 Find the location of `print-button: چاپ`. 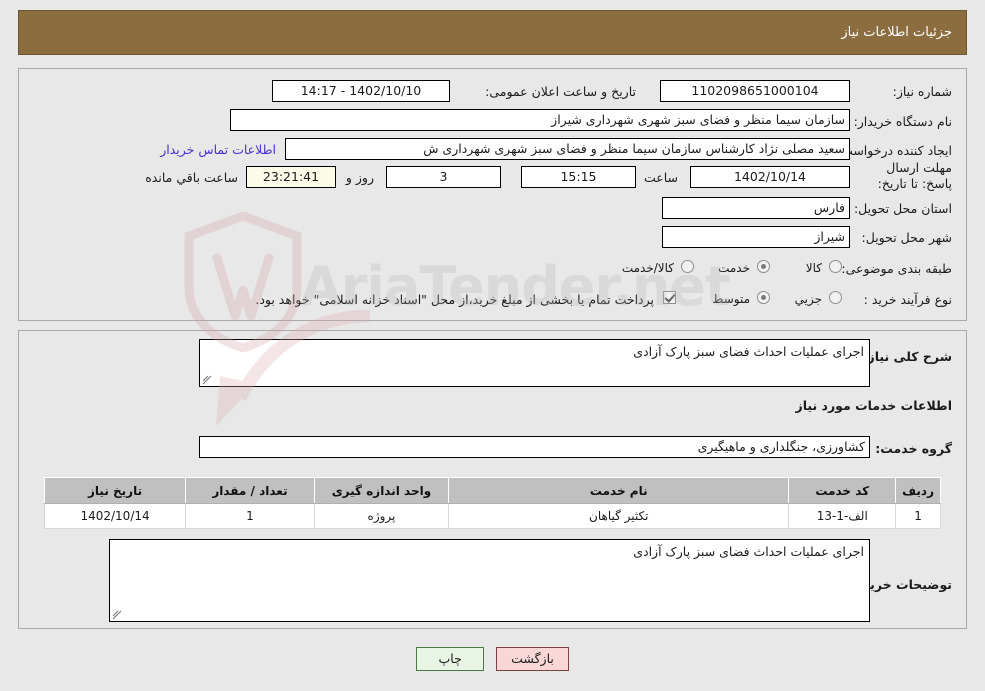

print-button: چاپ is located at coordinates (450, 659).